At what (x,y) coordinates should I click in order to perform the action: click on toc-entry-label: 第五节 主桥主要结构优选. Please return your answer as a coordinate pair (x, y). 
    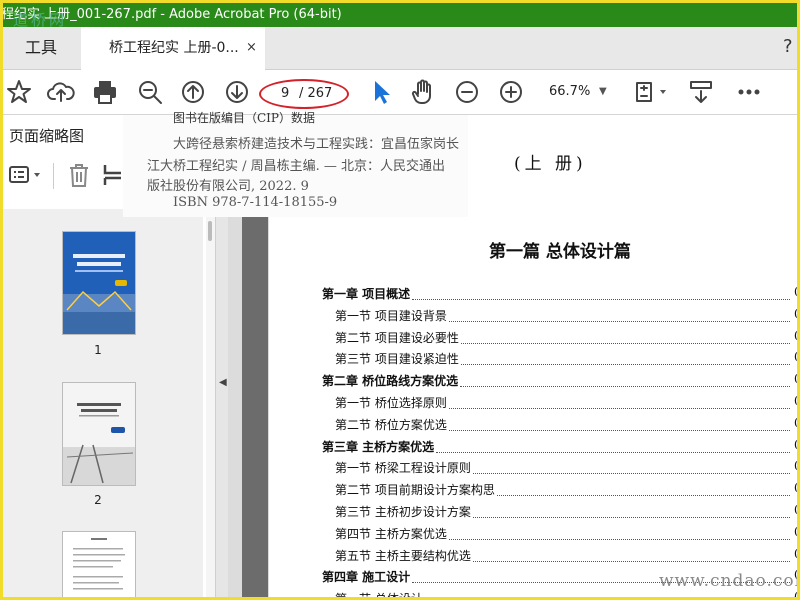
    Looking at the image, I should click on (403, 555).